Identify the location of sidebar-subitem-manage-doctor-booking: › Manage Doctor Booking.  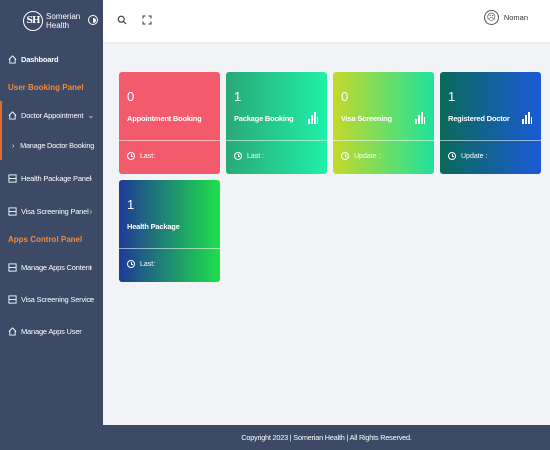
(53, 145).